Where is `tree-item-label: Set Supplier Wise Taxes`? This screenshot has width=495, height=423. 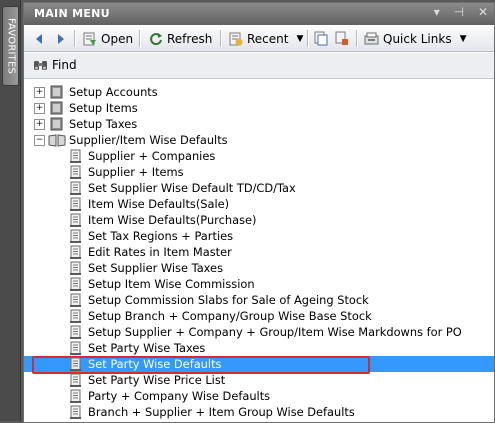 tree-item-label: Set Supplier Wise Taxes is located at coordinates (156, 268).